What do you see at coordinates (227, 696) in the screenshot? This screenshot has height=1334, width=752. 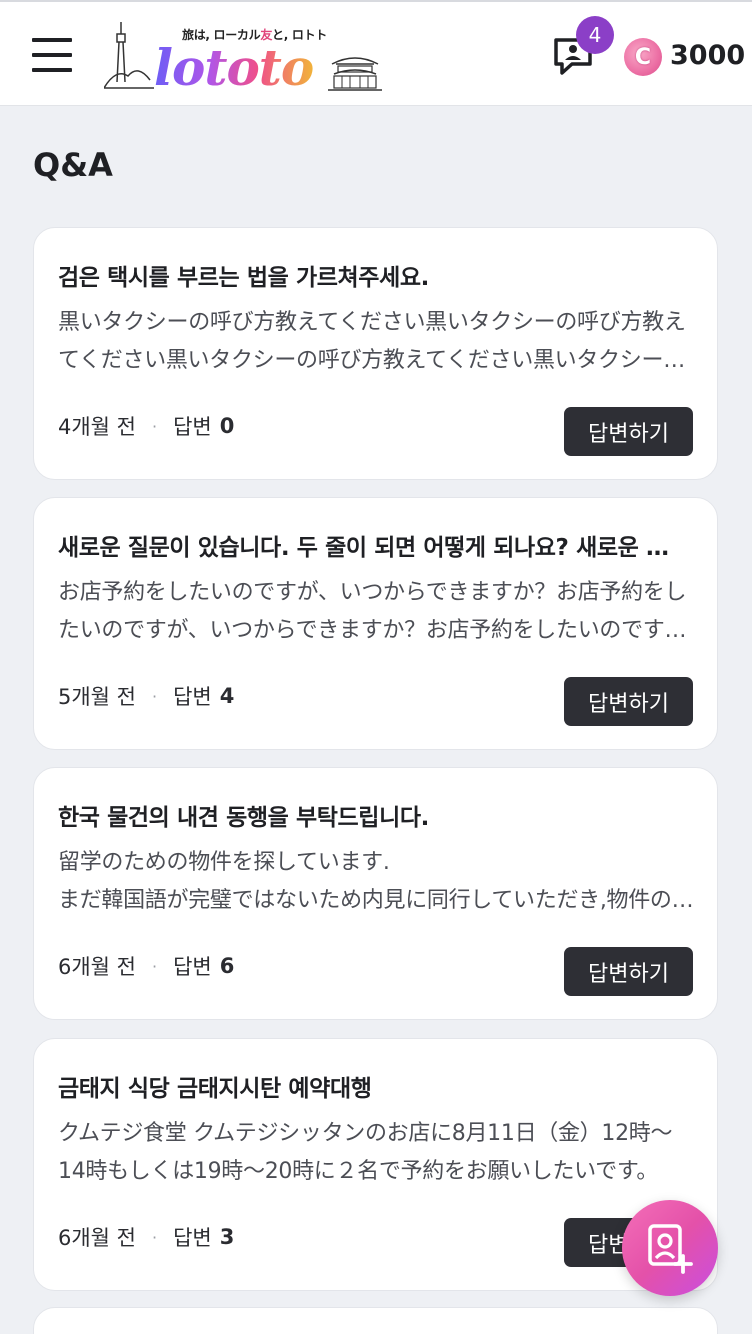 I see `answer-count: 4` at bounding box center [227, 696].